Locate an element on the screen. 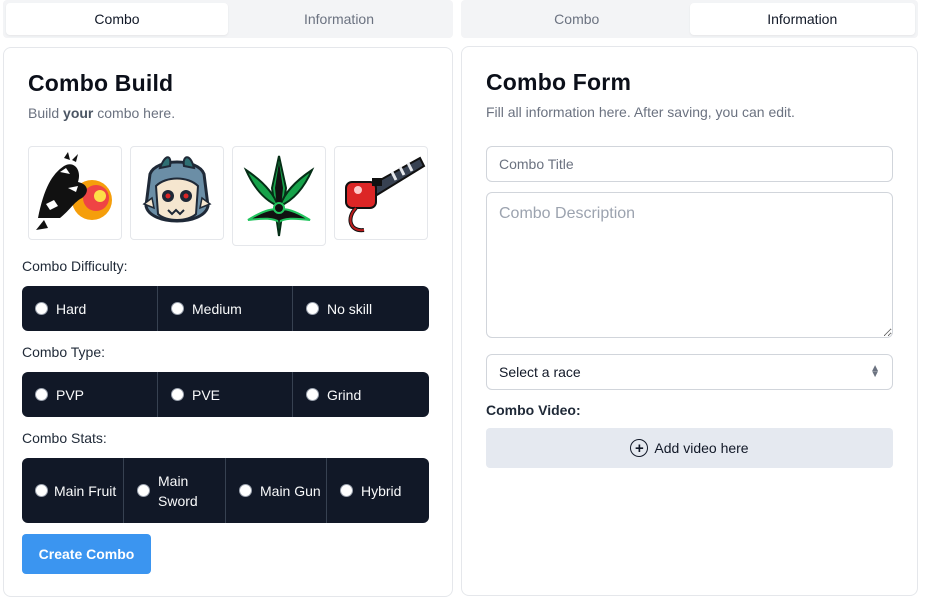 The width and height of the screenshot is (928, 606). left-tab-bar: Combo Information is located at coordinates (228, 19).